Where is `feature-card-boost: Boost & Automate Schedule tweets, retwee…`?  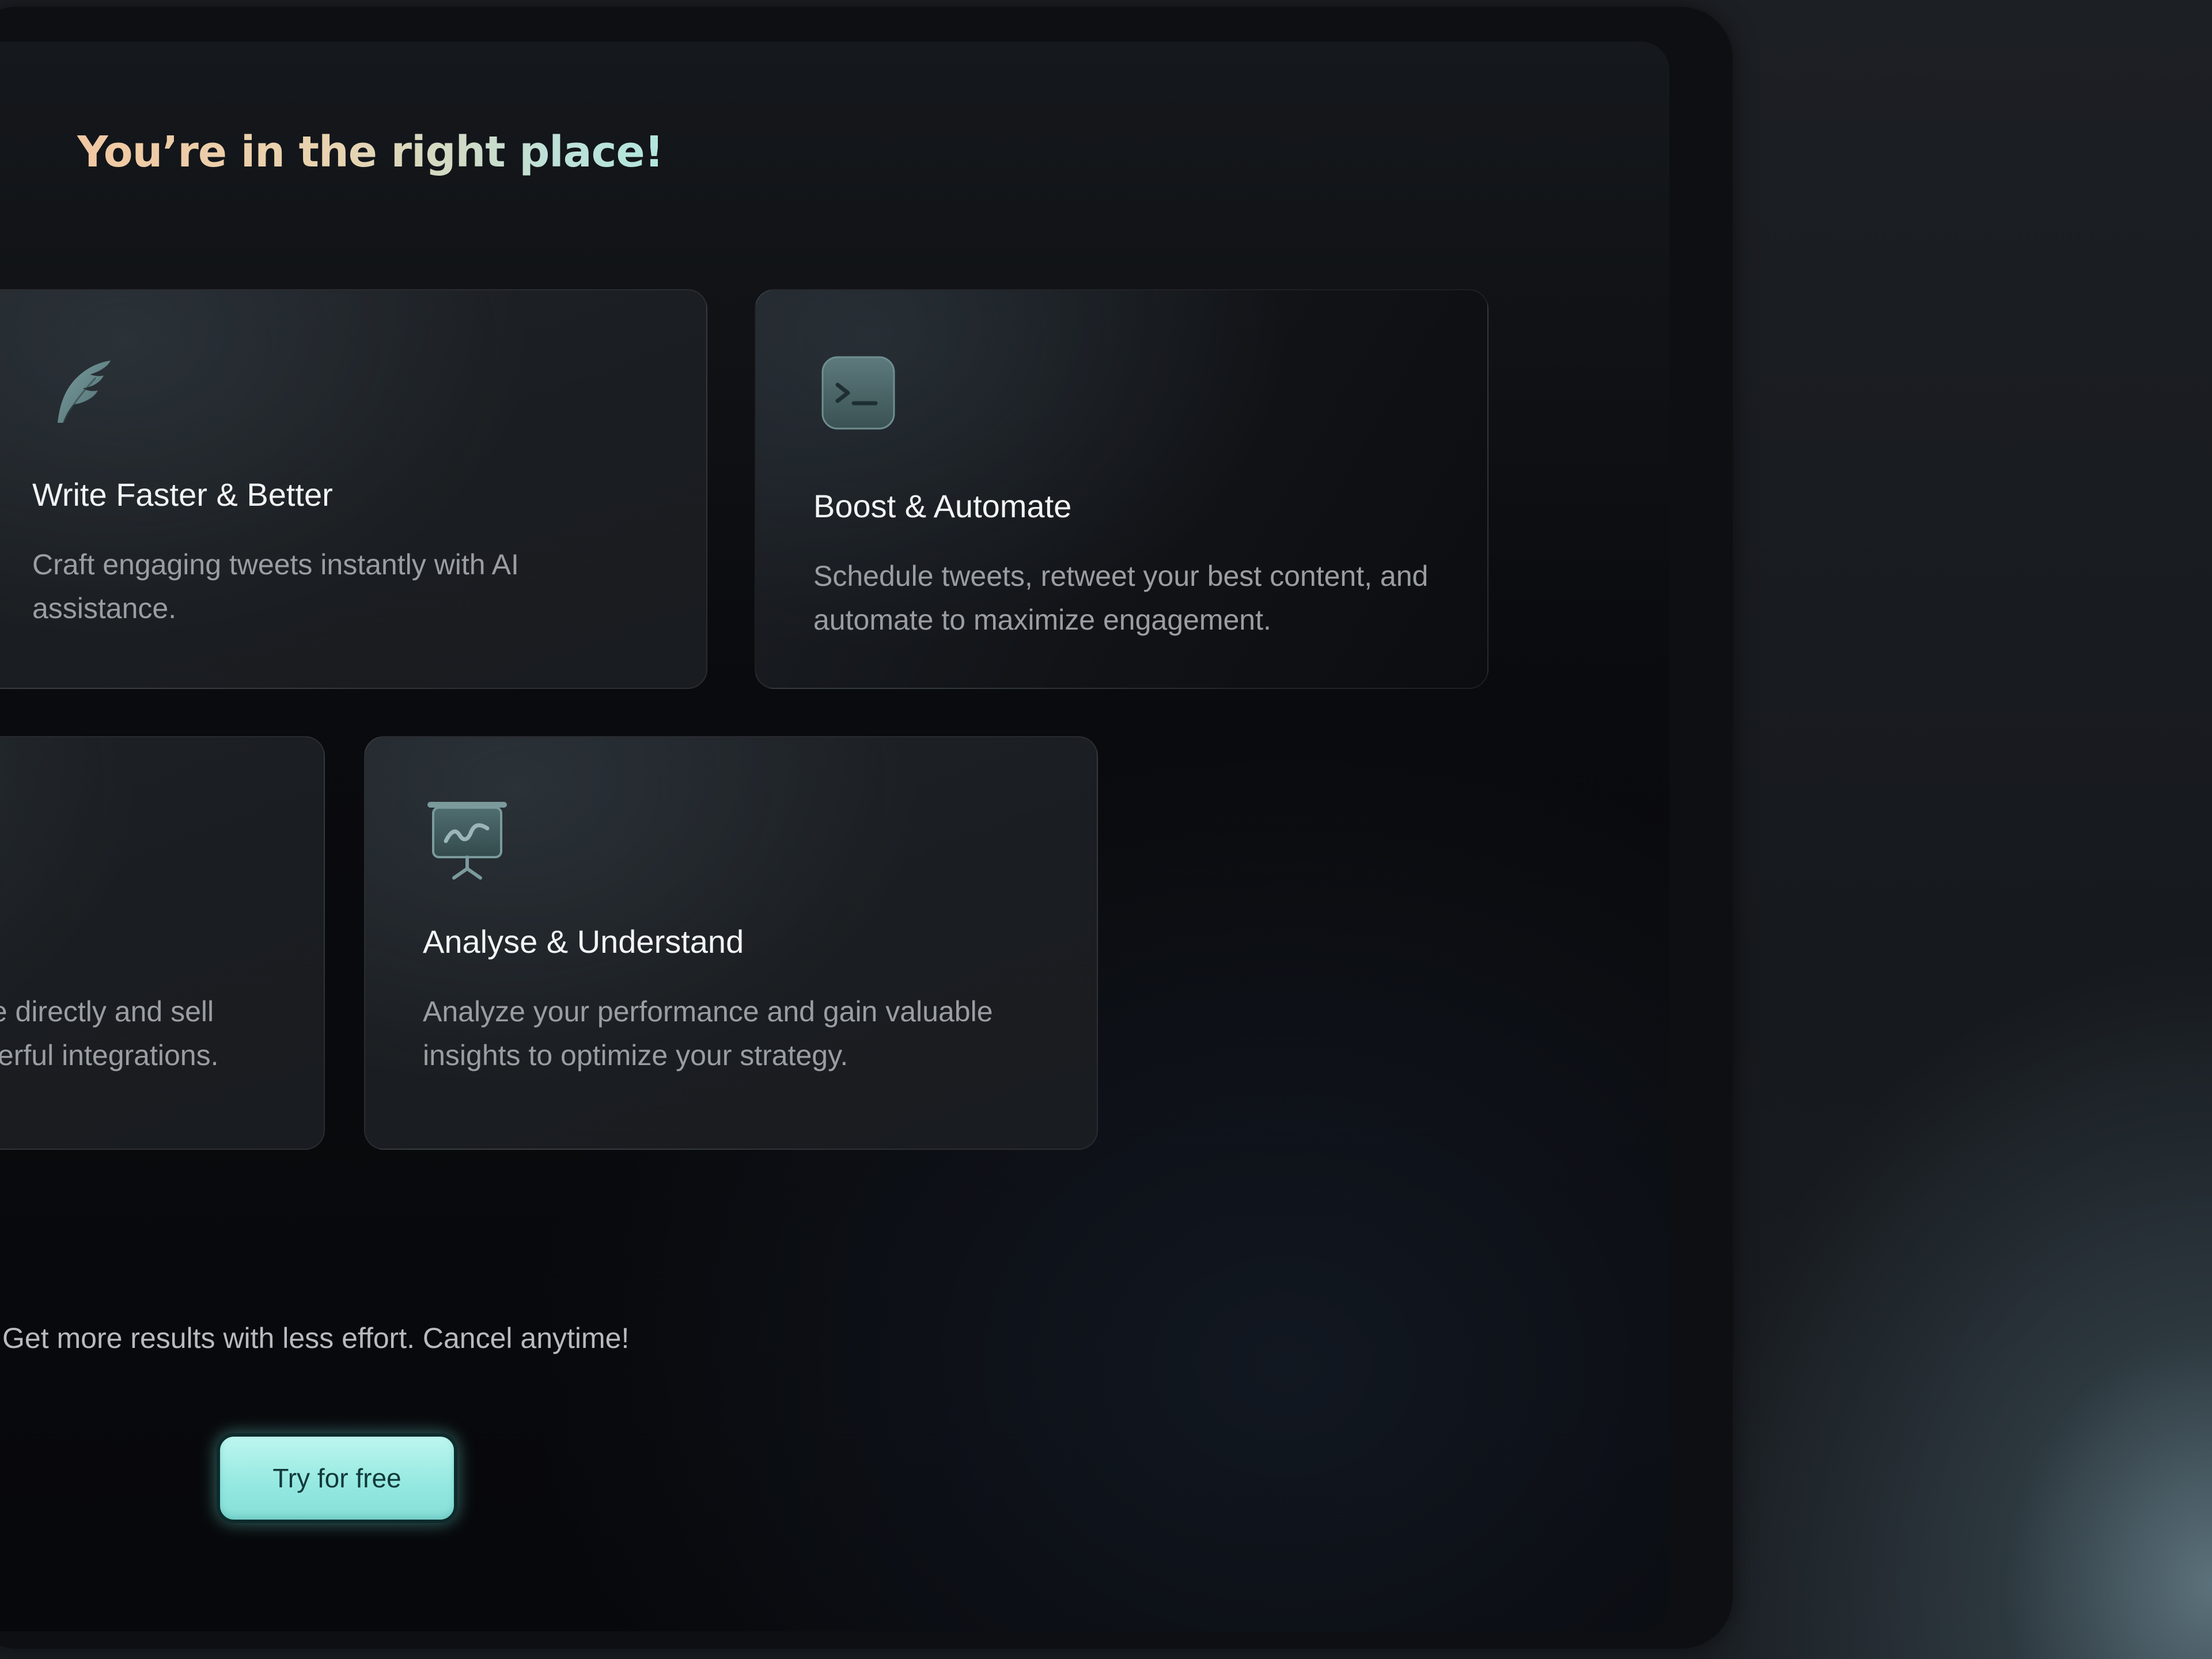 feature-card-boost: Boost & Automate Schedule tweets, retwee… is located at coordinates (1121, 489).